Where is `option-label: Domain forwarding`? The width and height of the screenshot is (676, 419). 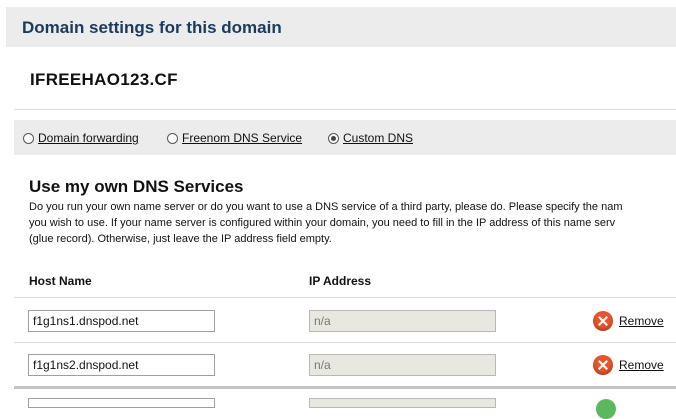 option-label: Domain forwarding is located at coordinates (88, 138).